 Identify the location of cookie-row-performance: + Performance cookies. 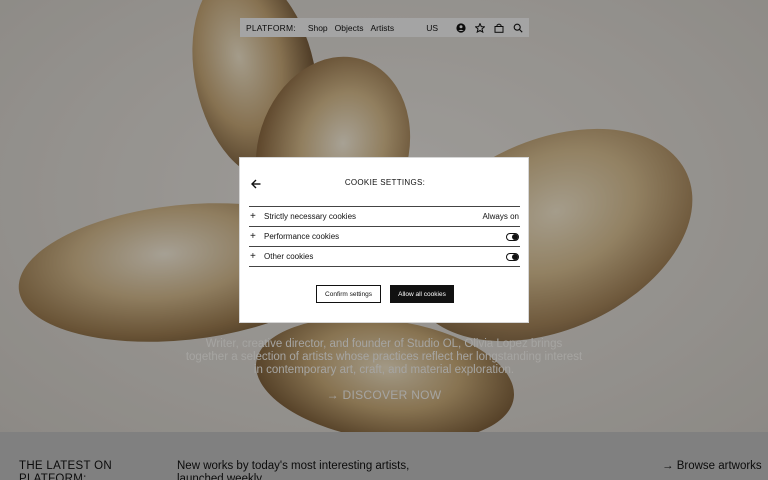
(384, 237).